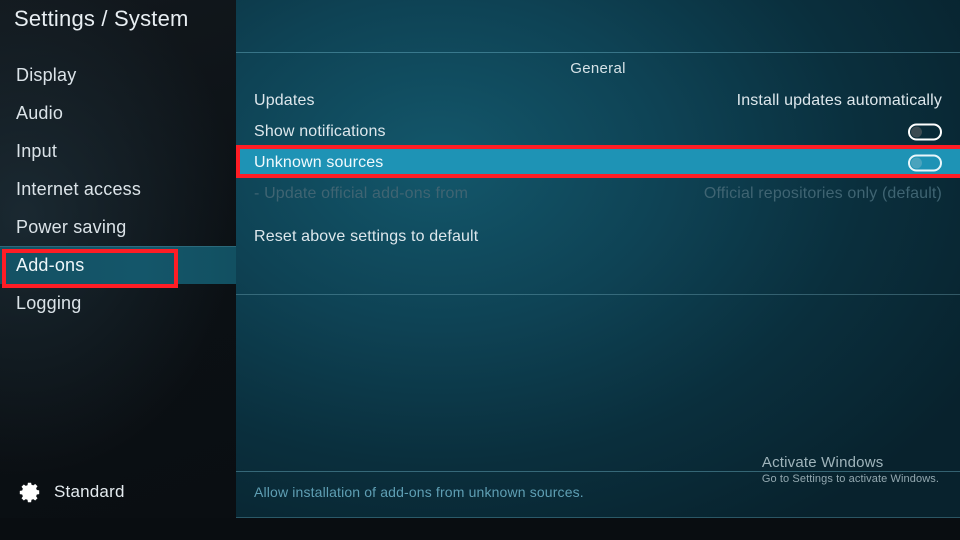 Image resolution: width=960 pixels, height=540 pixels. Describe the element at coordinates (118, 151) in the screenshot. I see `sidebar-item-input: Input` at that location.